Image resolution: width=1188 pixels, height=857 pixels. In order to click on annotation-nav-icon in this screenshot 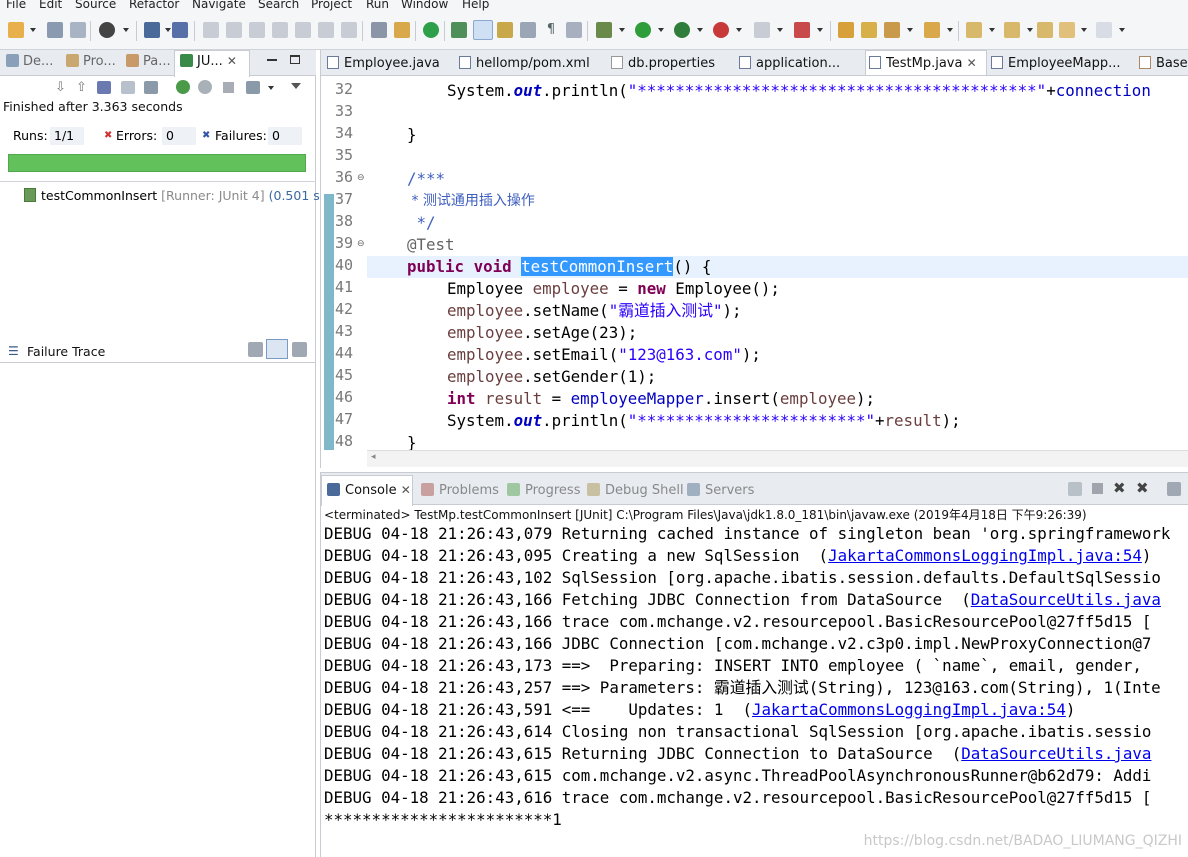, I will do `click(574, 30)`.